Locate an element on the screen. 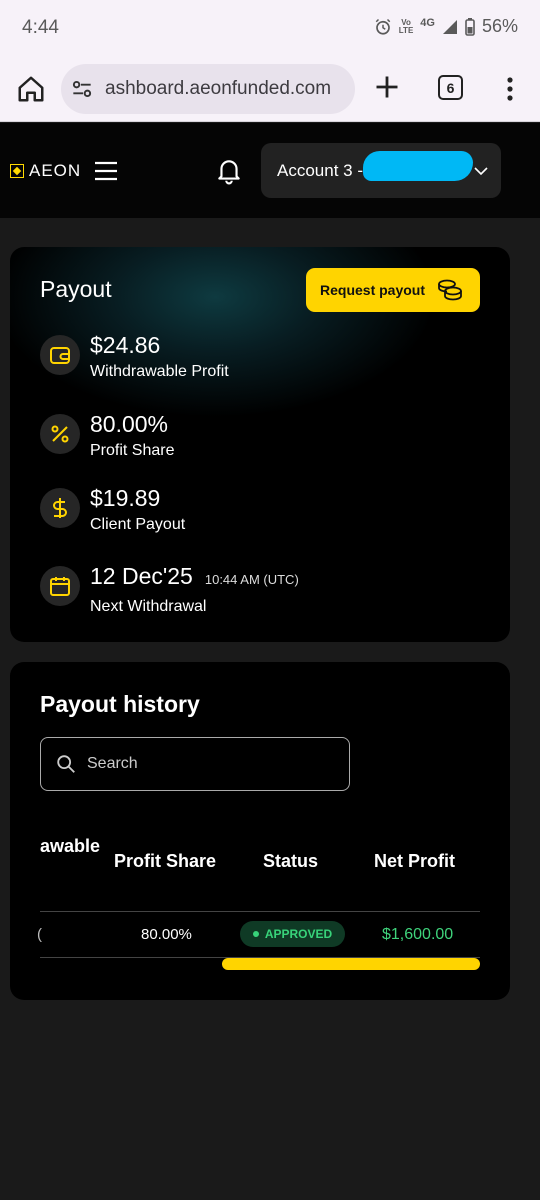 The width and height of the screenshot is (540, 1200). stat-label: Next Withdrawal is located at coordinates (148, 606).